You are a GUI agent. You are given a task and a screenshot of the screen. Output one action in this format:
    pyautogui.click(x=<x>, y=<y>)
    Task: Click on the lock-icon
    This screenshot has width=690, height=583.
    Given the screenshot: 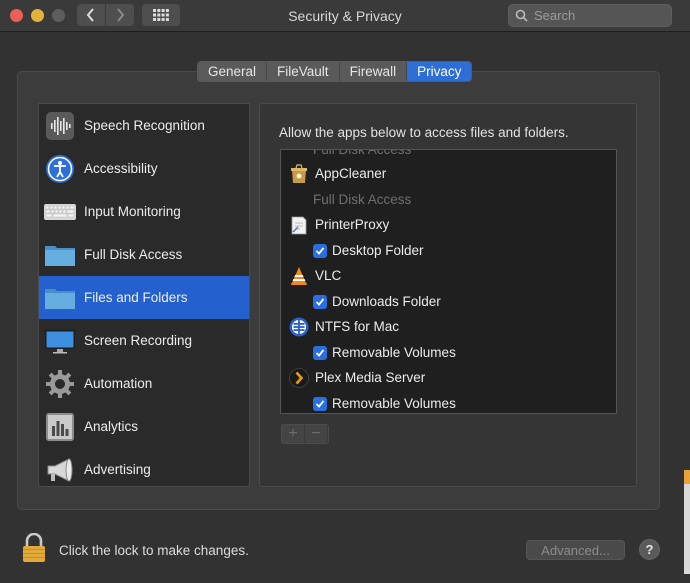 What is the action you would take?
    pyautogui.click(x=34, y=547)
    